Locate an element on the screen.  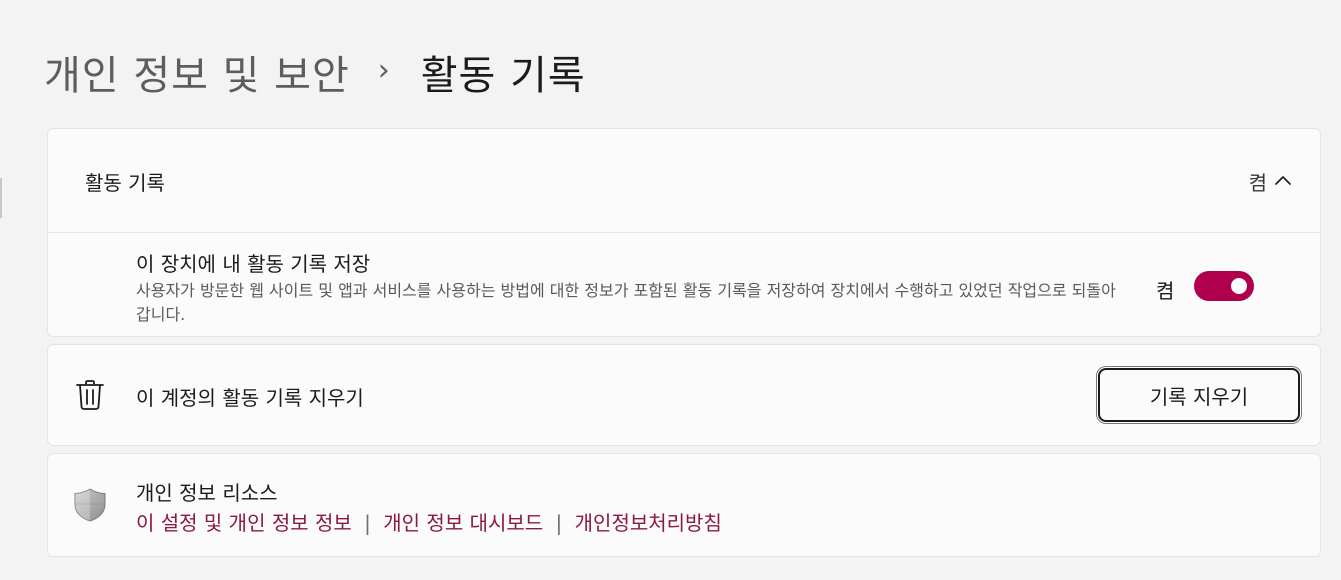
breadcrumb-parent: 개인 정보 및 보안 is located at coordinates (197, 72).